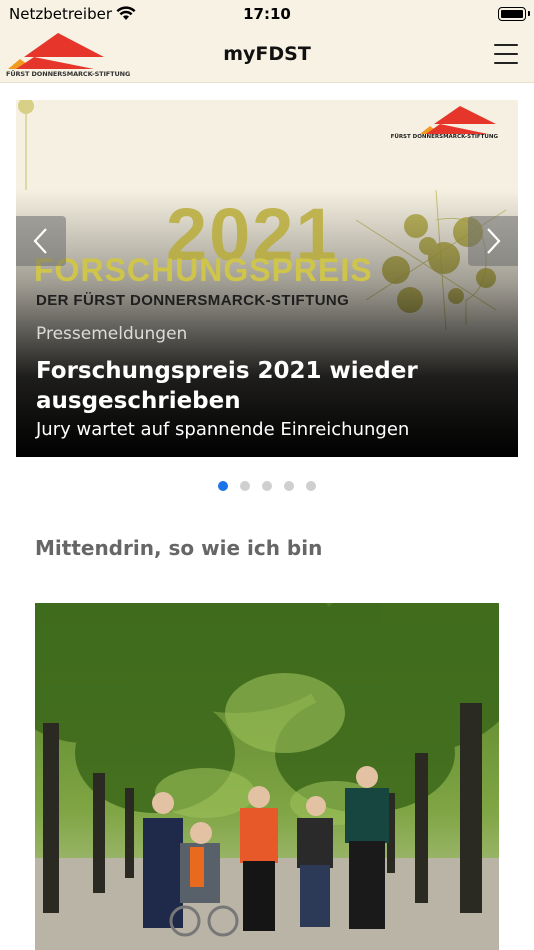  I want to click on slide-art-subline: DER FÜRST DONNERSMARCK-STIFTUNG, so click(193, 300).